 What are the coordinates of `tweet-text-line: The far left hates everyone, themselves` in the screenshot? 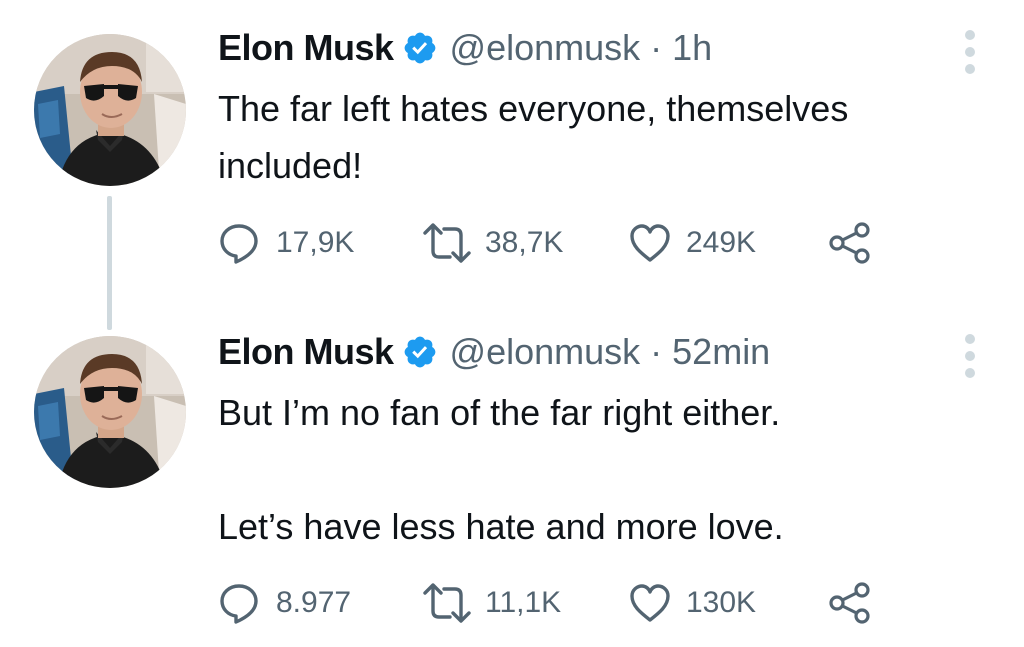 It's located at (533, 108).